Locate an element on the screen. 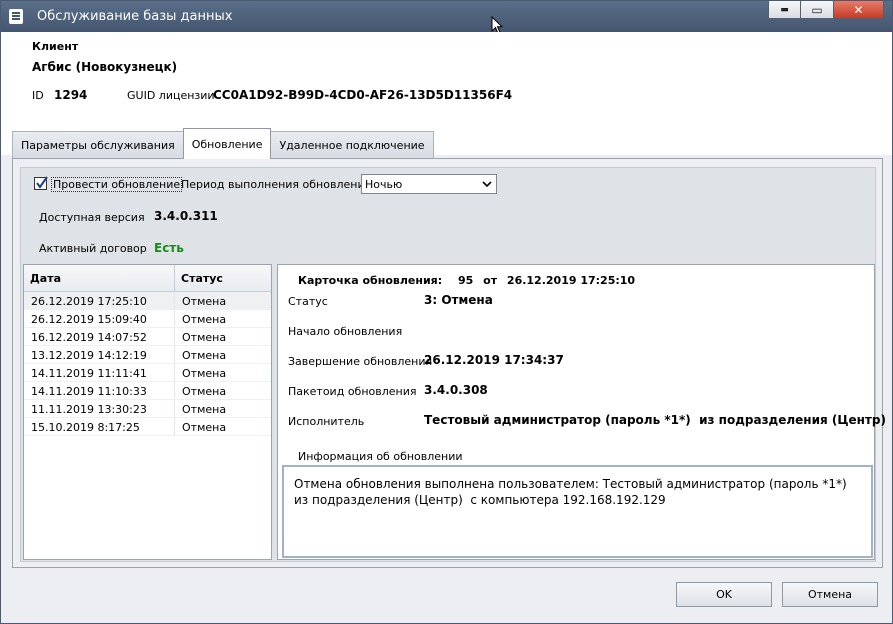 This screenshot has width=893, height=624. table-row: 26.12.2019 15:09:40 Отмена is located at coordinates (147, 319).